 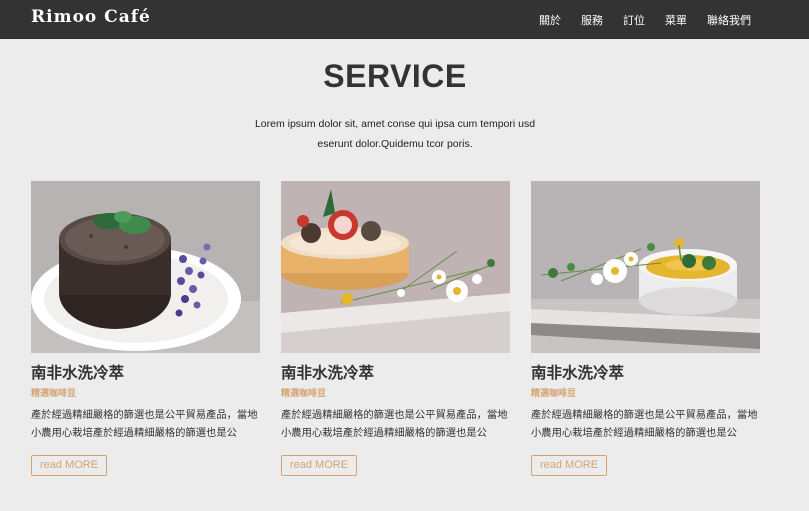 I want to click on nav-link-about: 關於, so click(x=550, y=20).